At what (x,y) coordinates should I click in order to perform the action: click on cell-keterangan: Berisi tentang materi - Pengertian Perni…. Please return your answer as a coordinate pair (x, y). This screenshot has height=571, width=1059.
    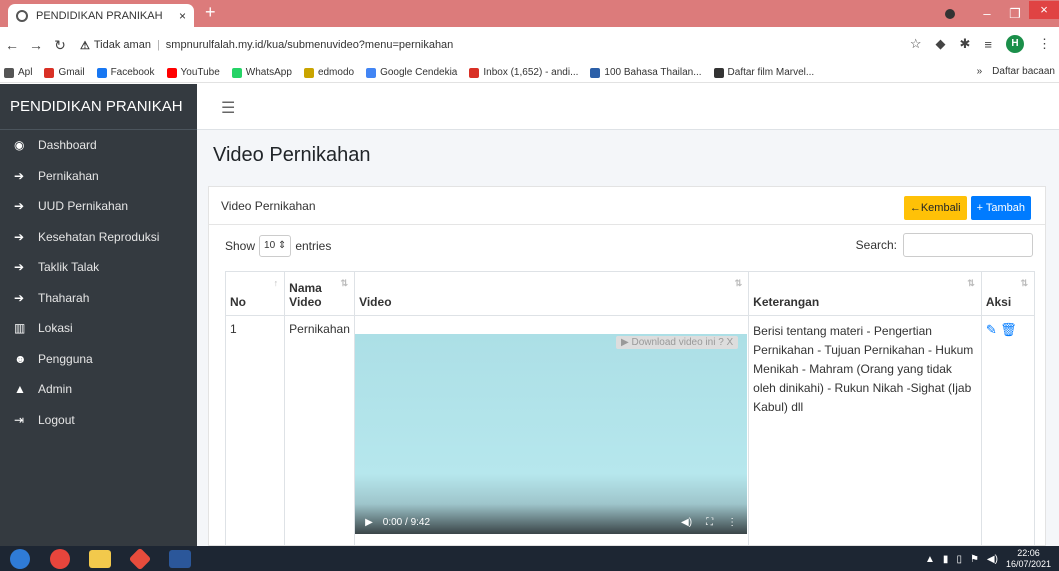
    Looking at the image, I should click on (865, 430).